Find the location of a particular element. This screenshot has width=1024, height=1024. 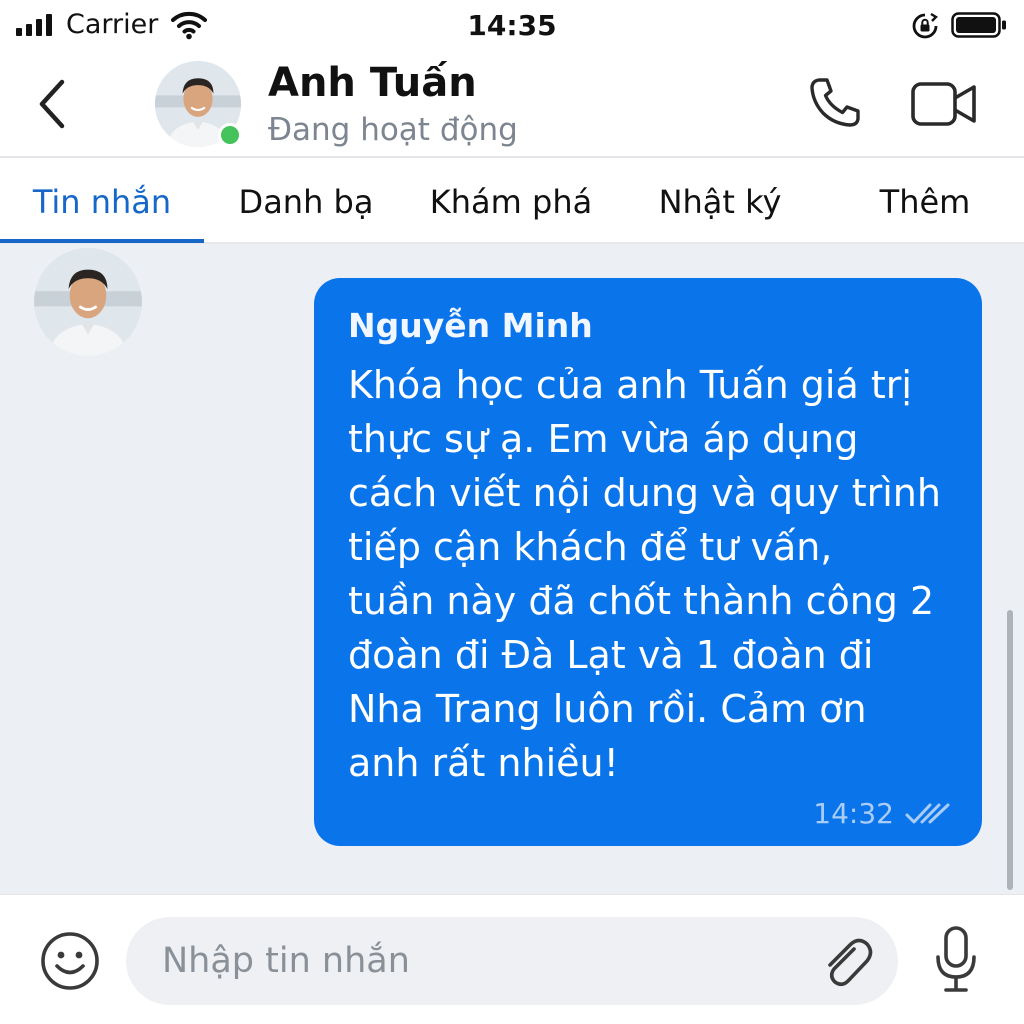

active-tab-indicator is located at coordinates (102, 241).